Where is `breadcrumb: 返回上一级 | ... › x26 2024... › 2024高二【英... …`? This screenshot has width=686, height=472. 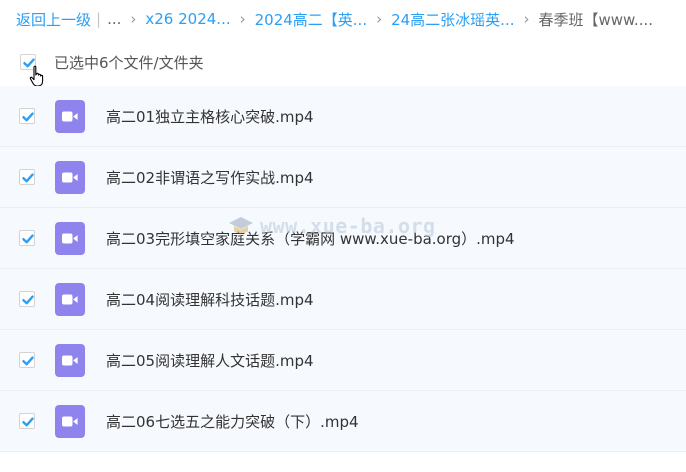
breadcrumb: 返回上一级 | ... › x26 2024... › 2024高二【英... … is located at coordinates (343, 19).